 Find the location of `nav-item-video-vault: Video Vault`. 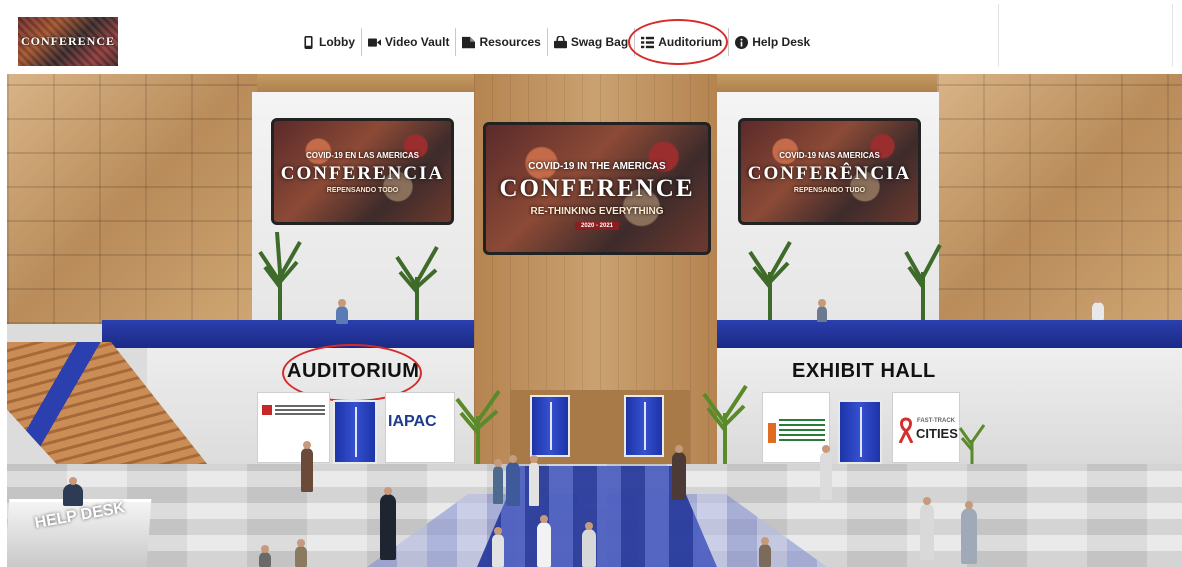

nav-item-video-vault: Video Vault is located at coordinates (408, 42).